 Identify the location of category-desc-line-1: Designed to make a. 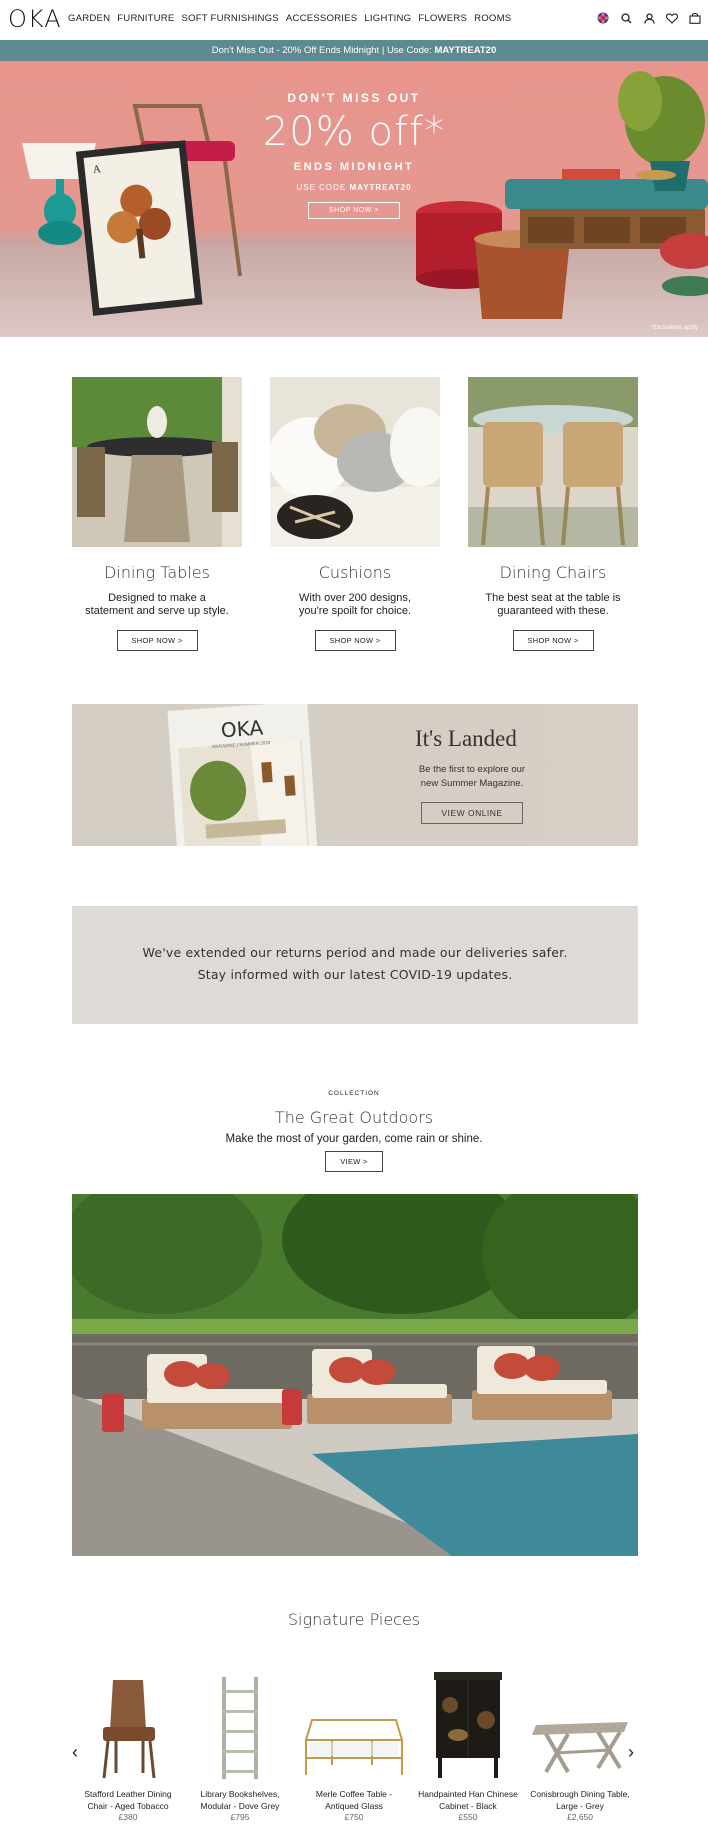
(157, 598).